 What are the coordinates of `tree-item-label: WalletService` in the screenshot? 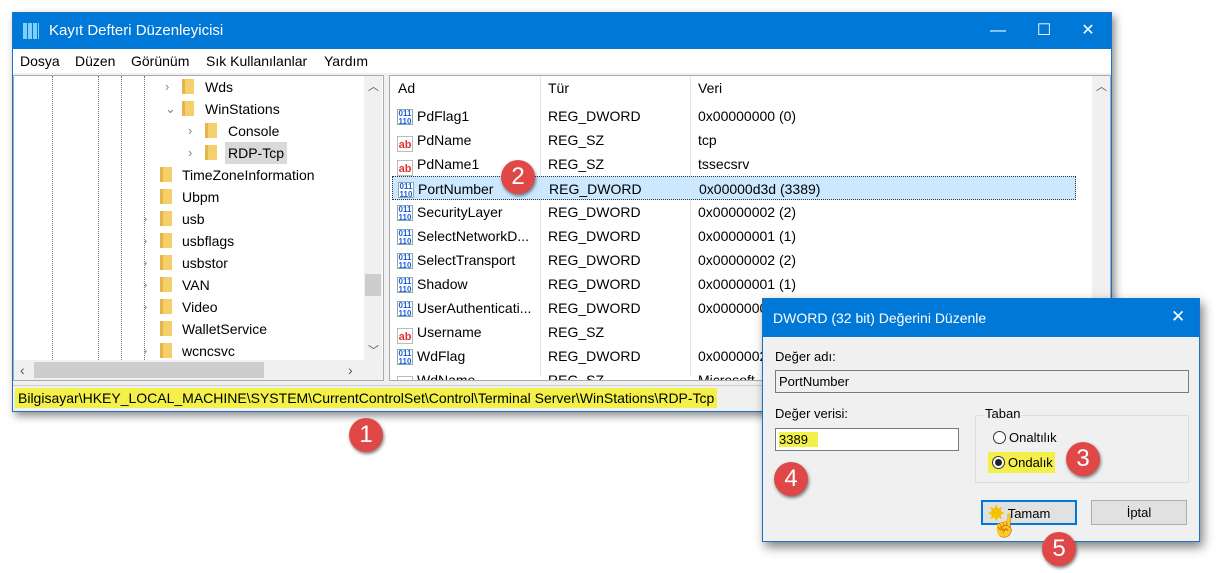 It's located at (225, 329).